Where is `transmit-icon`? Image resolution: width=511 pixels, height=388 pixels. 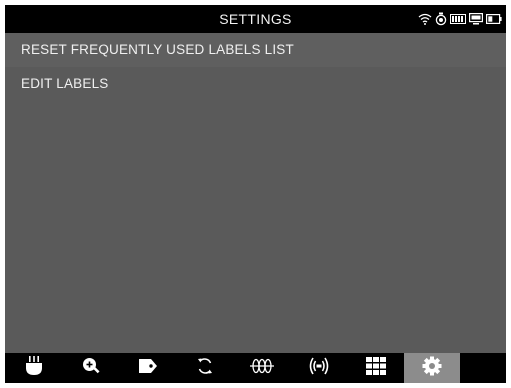 transmit-icon is located at coordinates (319, 368).